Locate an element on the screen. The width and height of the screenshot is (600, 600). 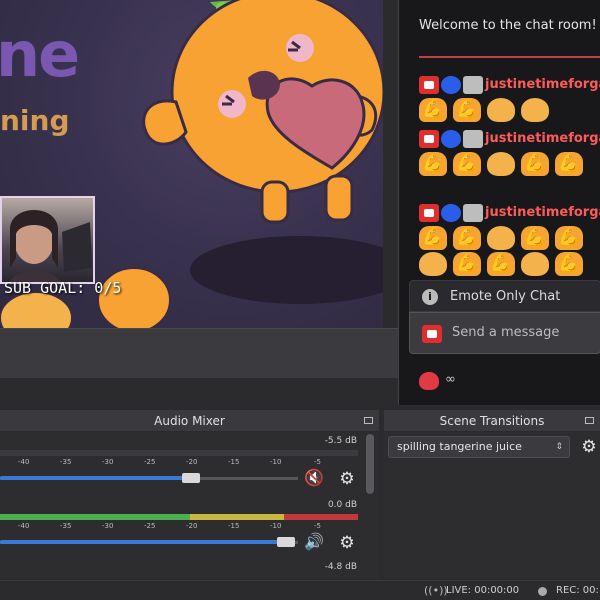
channel-2-volume-fill is located at coordinates (143, 542).